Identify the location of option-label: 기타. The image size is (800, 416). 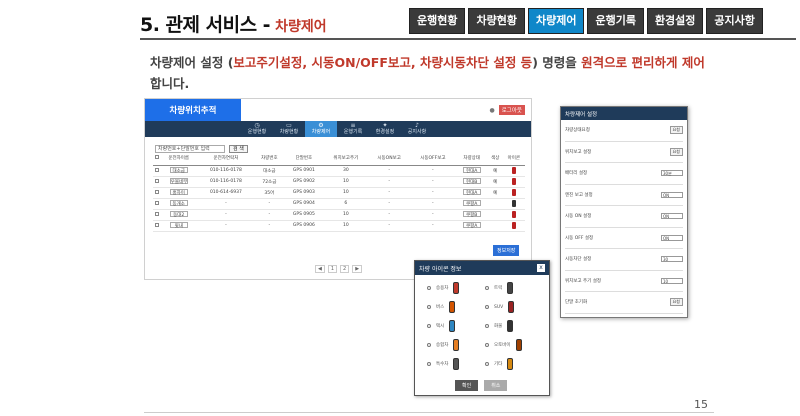
(498, 364).